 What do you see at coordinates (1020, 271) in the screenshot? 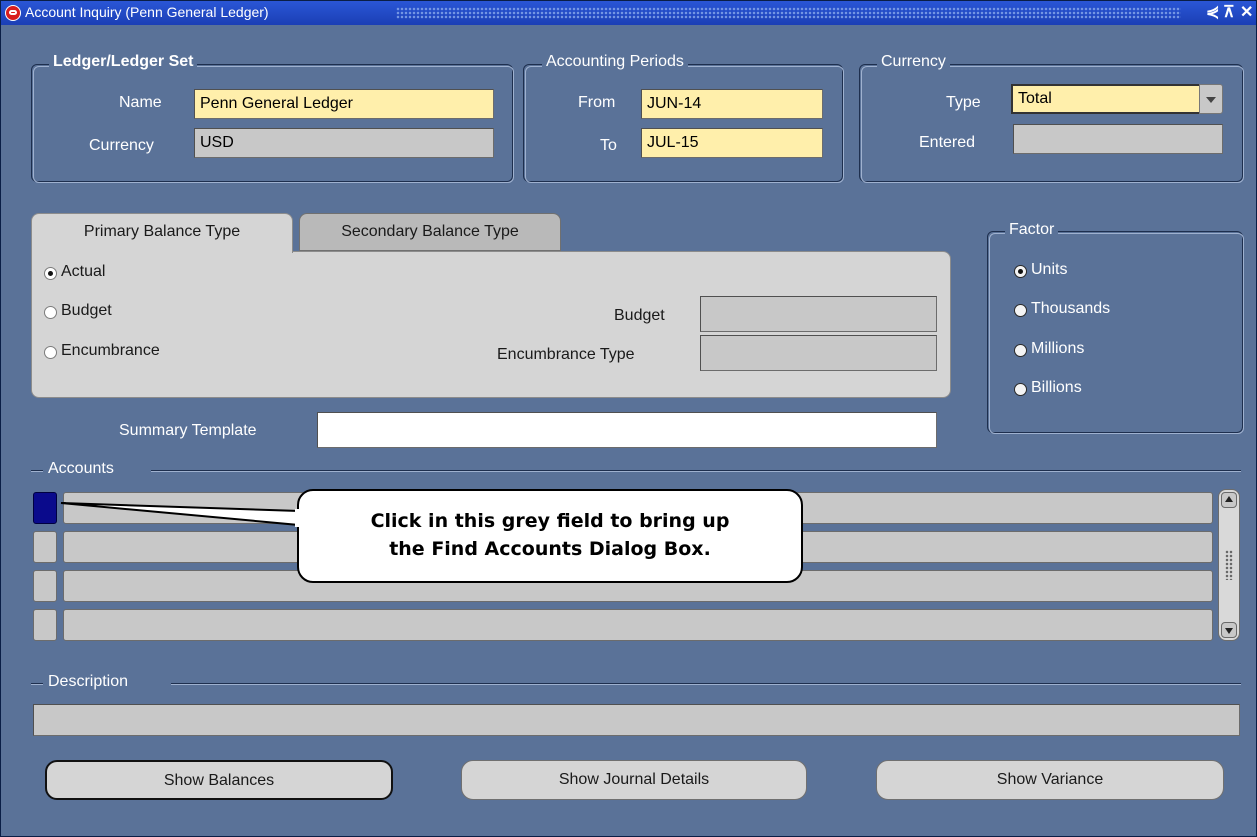
I see `radio-units` at bounding box center [1020, 271].